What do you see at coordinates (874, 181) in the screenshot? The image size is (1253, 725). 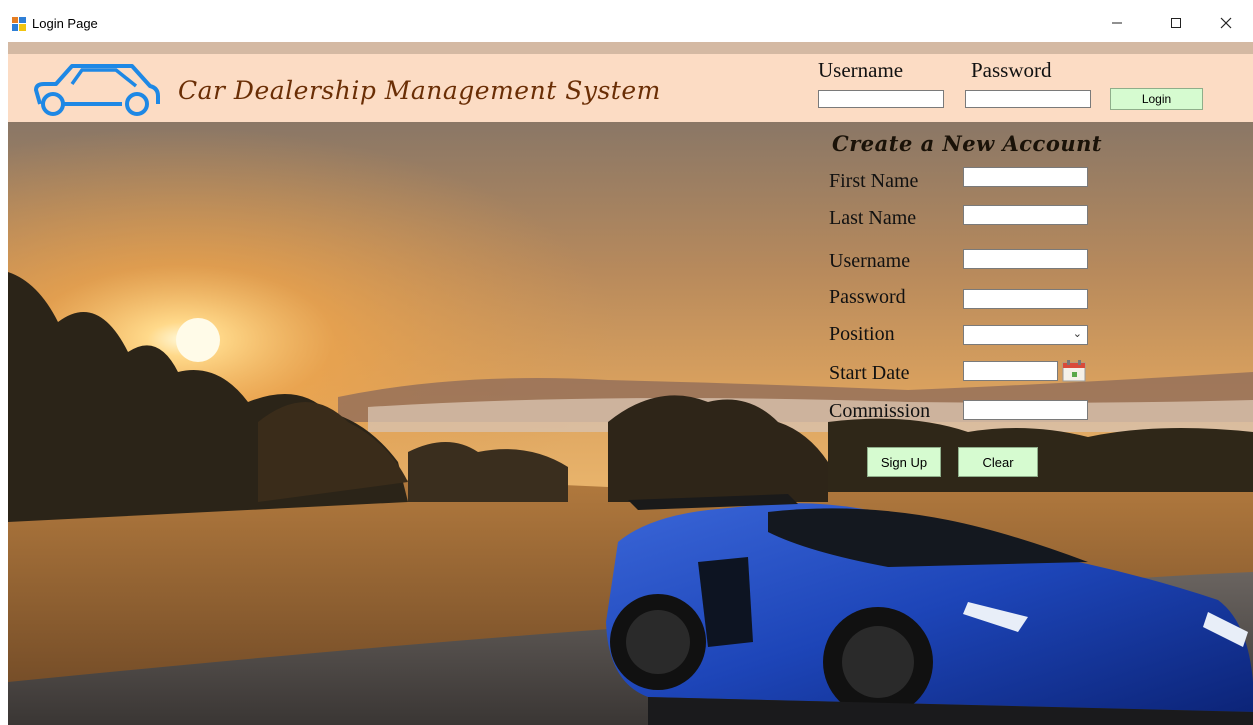 I see `first-name-label: First Name` at bounding box center [874, 181].